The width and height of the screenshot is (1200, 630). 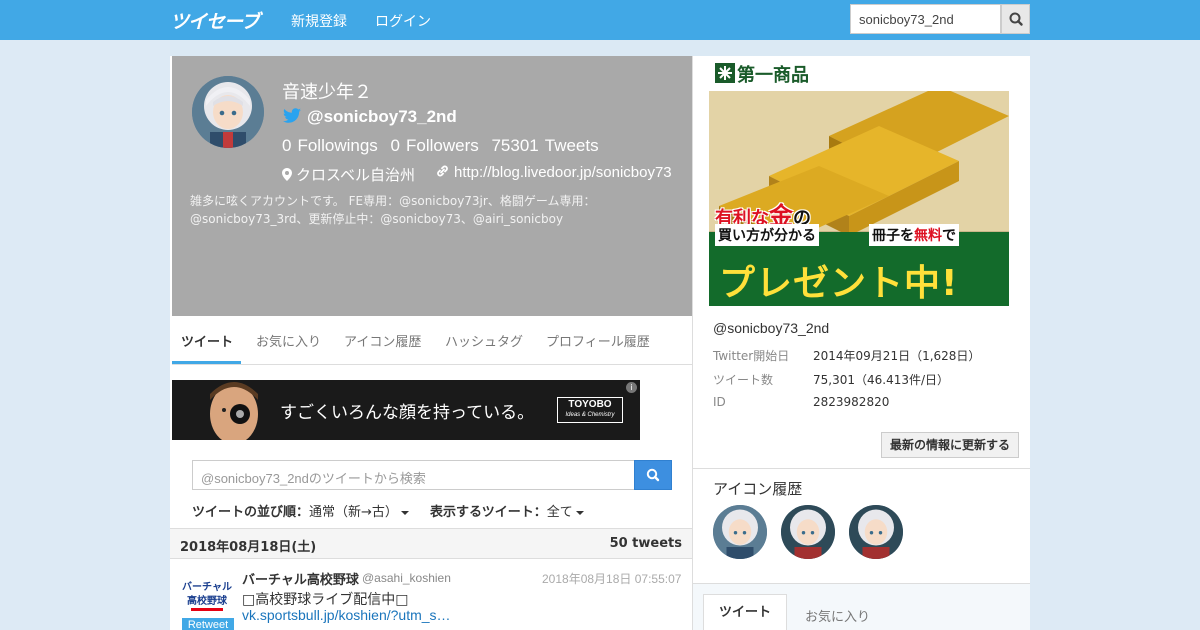 I want to click on date-header: 2018年08月18日(土) 50 tweets, so click(x=431, y=543).